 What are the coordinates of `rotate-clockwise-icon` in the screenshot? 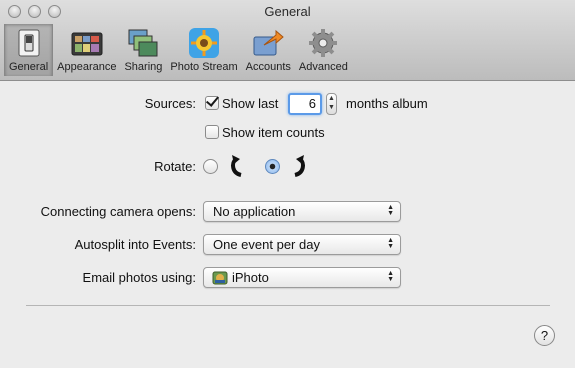 It's located at (300, 165).